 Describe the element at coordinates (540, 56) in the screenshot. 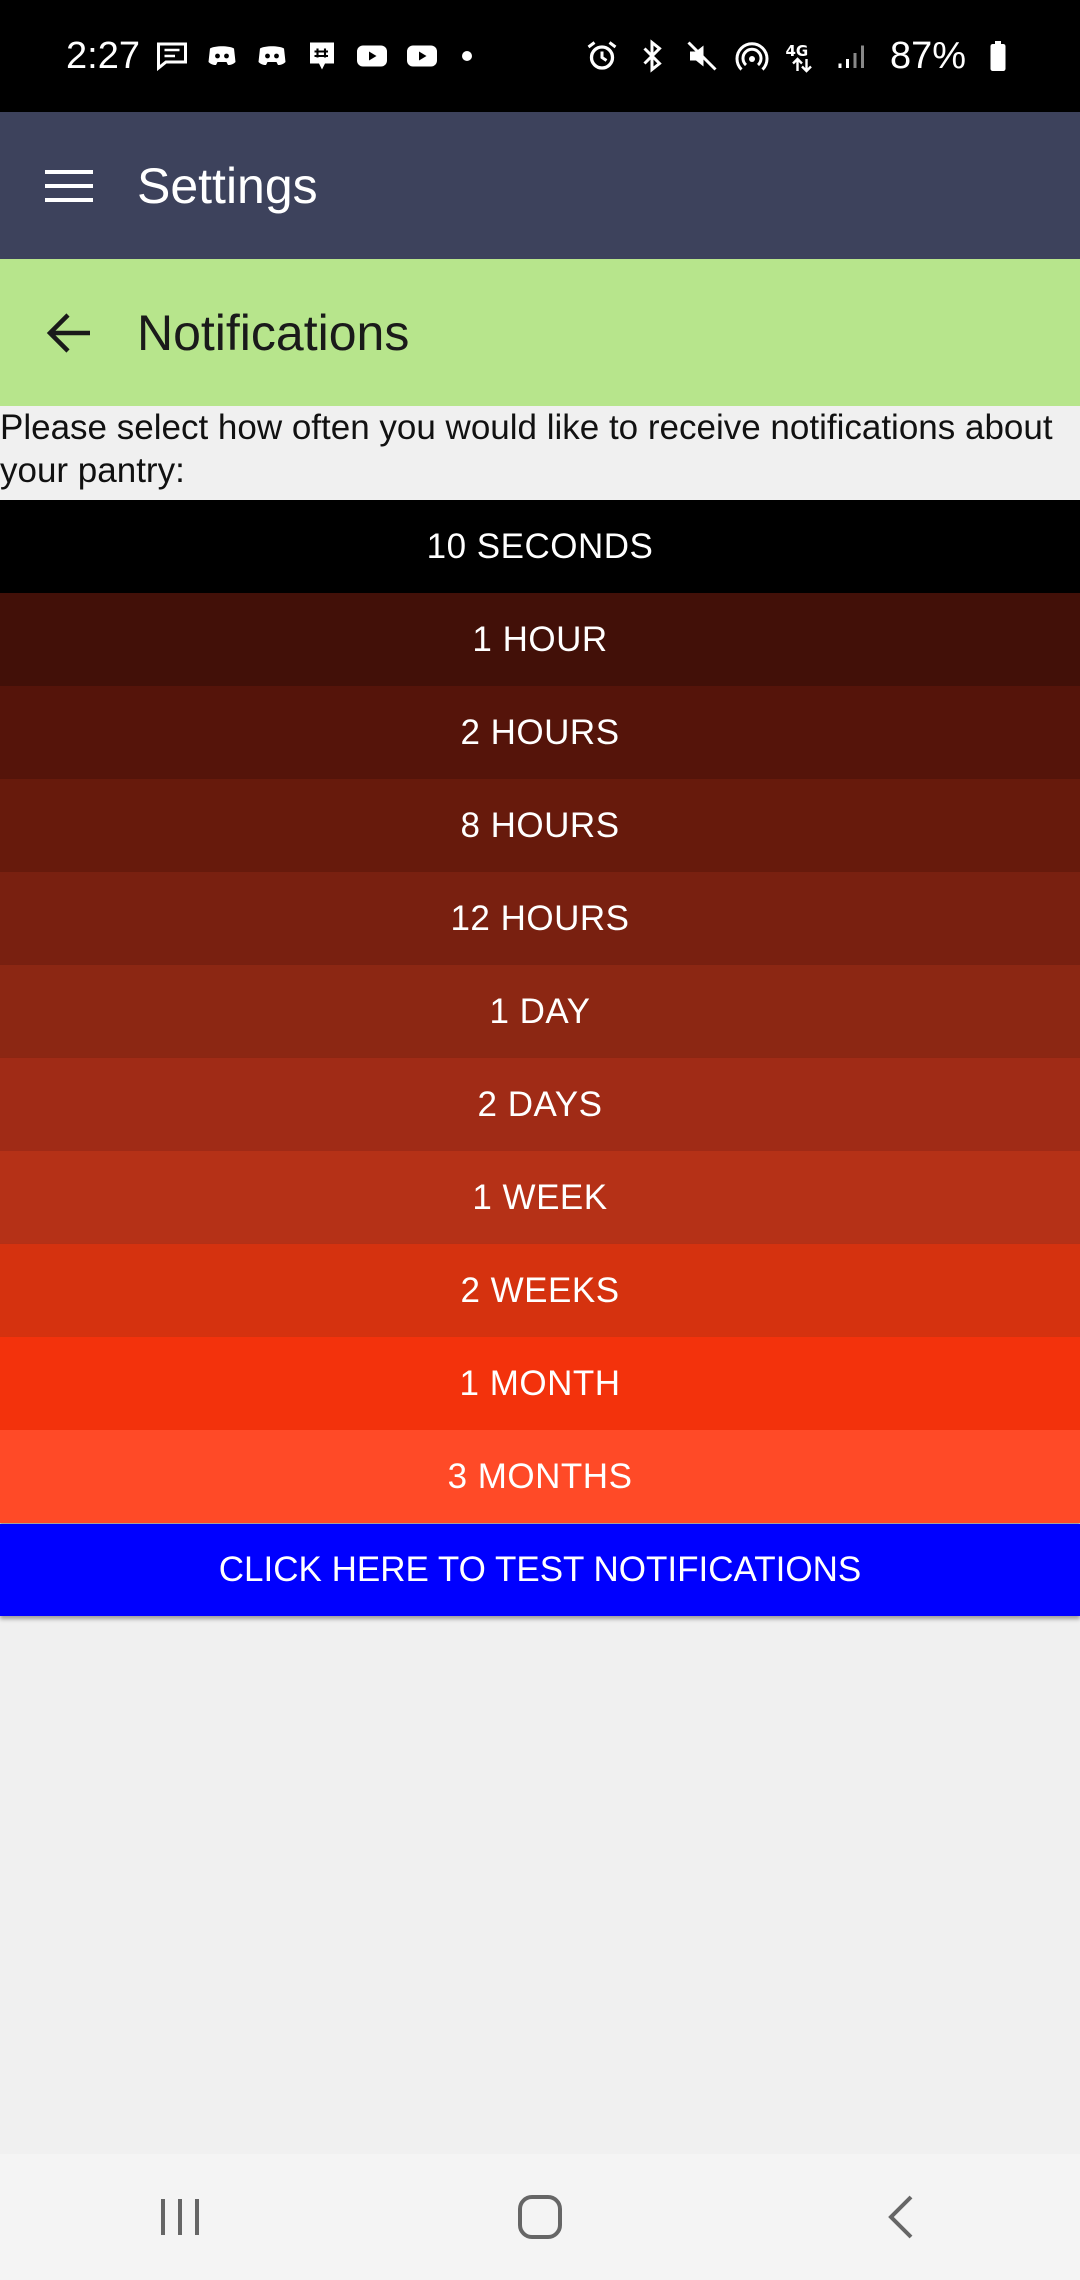

I see `status-bar: 2:27 4G 87%` at that location.